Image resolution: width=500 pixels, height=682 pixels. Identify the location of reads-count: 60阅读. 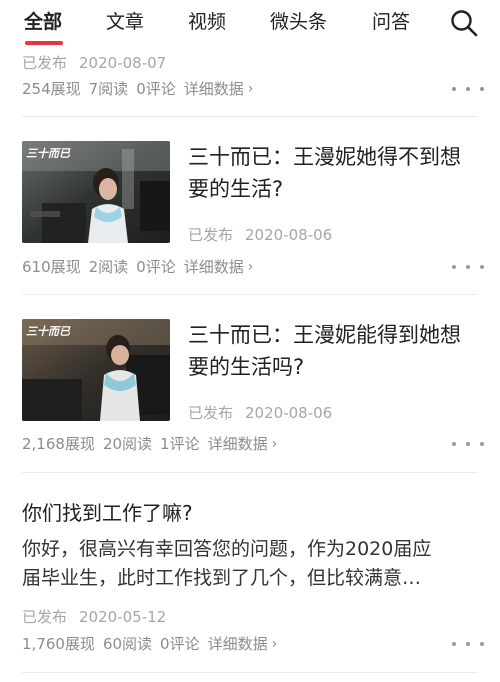
(127, 644).